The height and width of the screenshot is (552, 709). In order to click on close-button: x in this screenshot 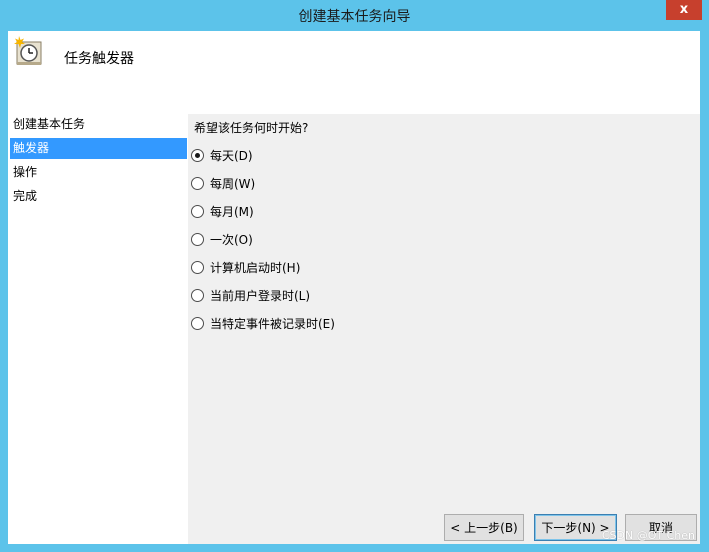, I will do `click(684, 10)`.